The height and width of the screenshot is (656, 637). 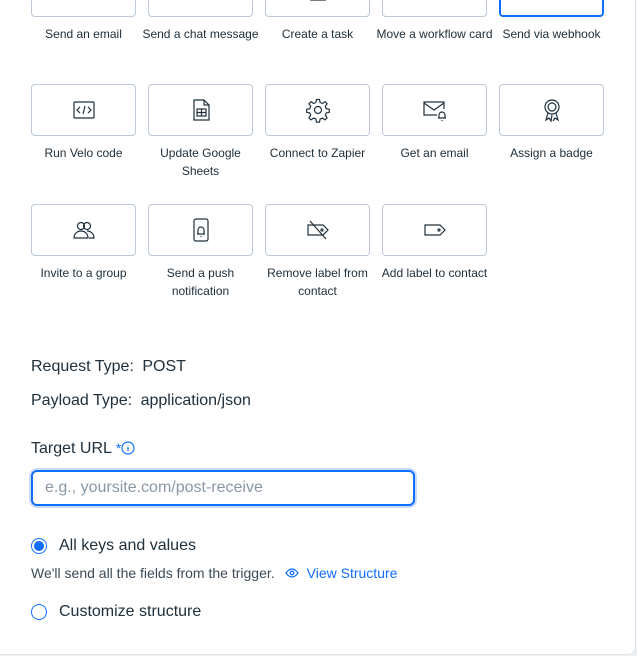 I want to click on request-type-value: POST, so click(x=164, y=366).